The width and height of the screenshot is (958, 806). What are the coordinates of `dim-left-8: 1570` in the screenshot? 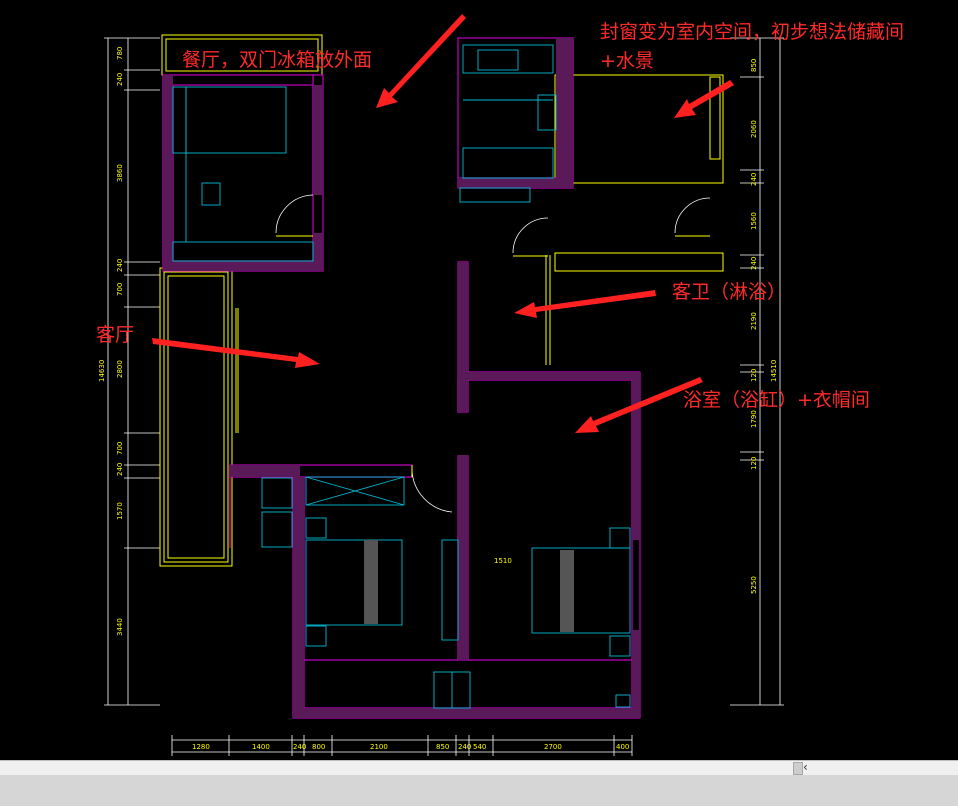 It's located at (120, 511).